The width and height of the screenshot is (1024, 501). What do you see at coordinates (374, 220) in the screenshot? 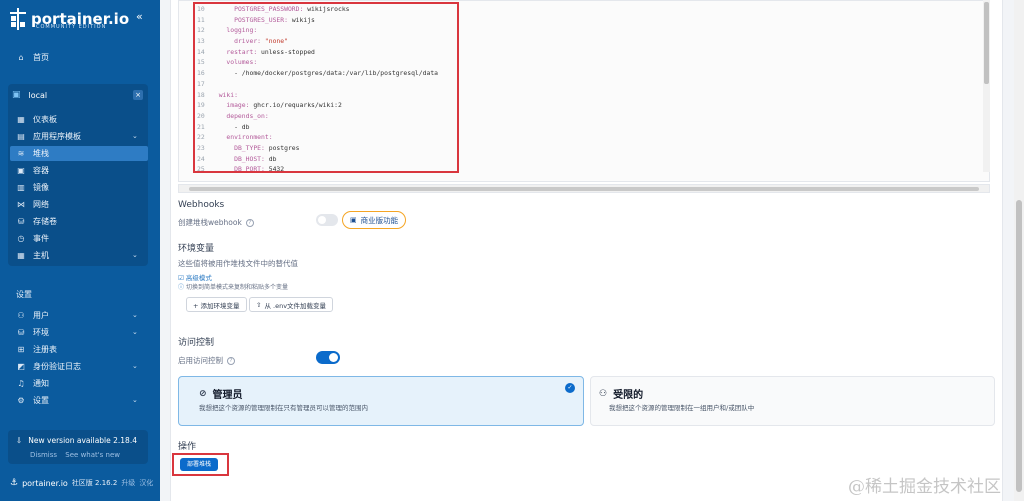
I see `business-feature-badge: ▣ 商业版功能` at bounding box center [374, 220].